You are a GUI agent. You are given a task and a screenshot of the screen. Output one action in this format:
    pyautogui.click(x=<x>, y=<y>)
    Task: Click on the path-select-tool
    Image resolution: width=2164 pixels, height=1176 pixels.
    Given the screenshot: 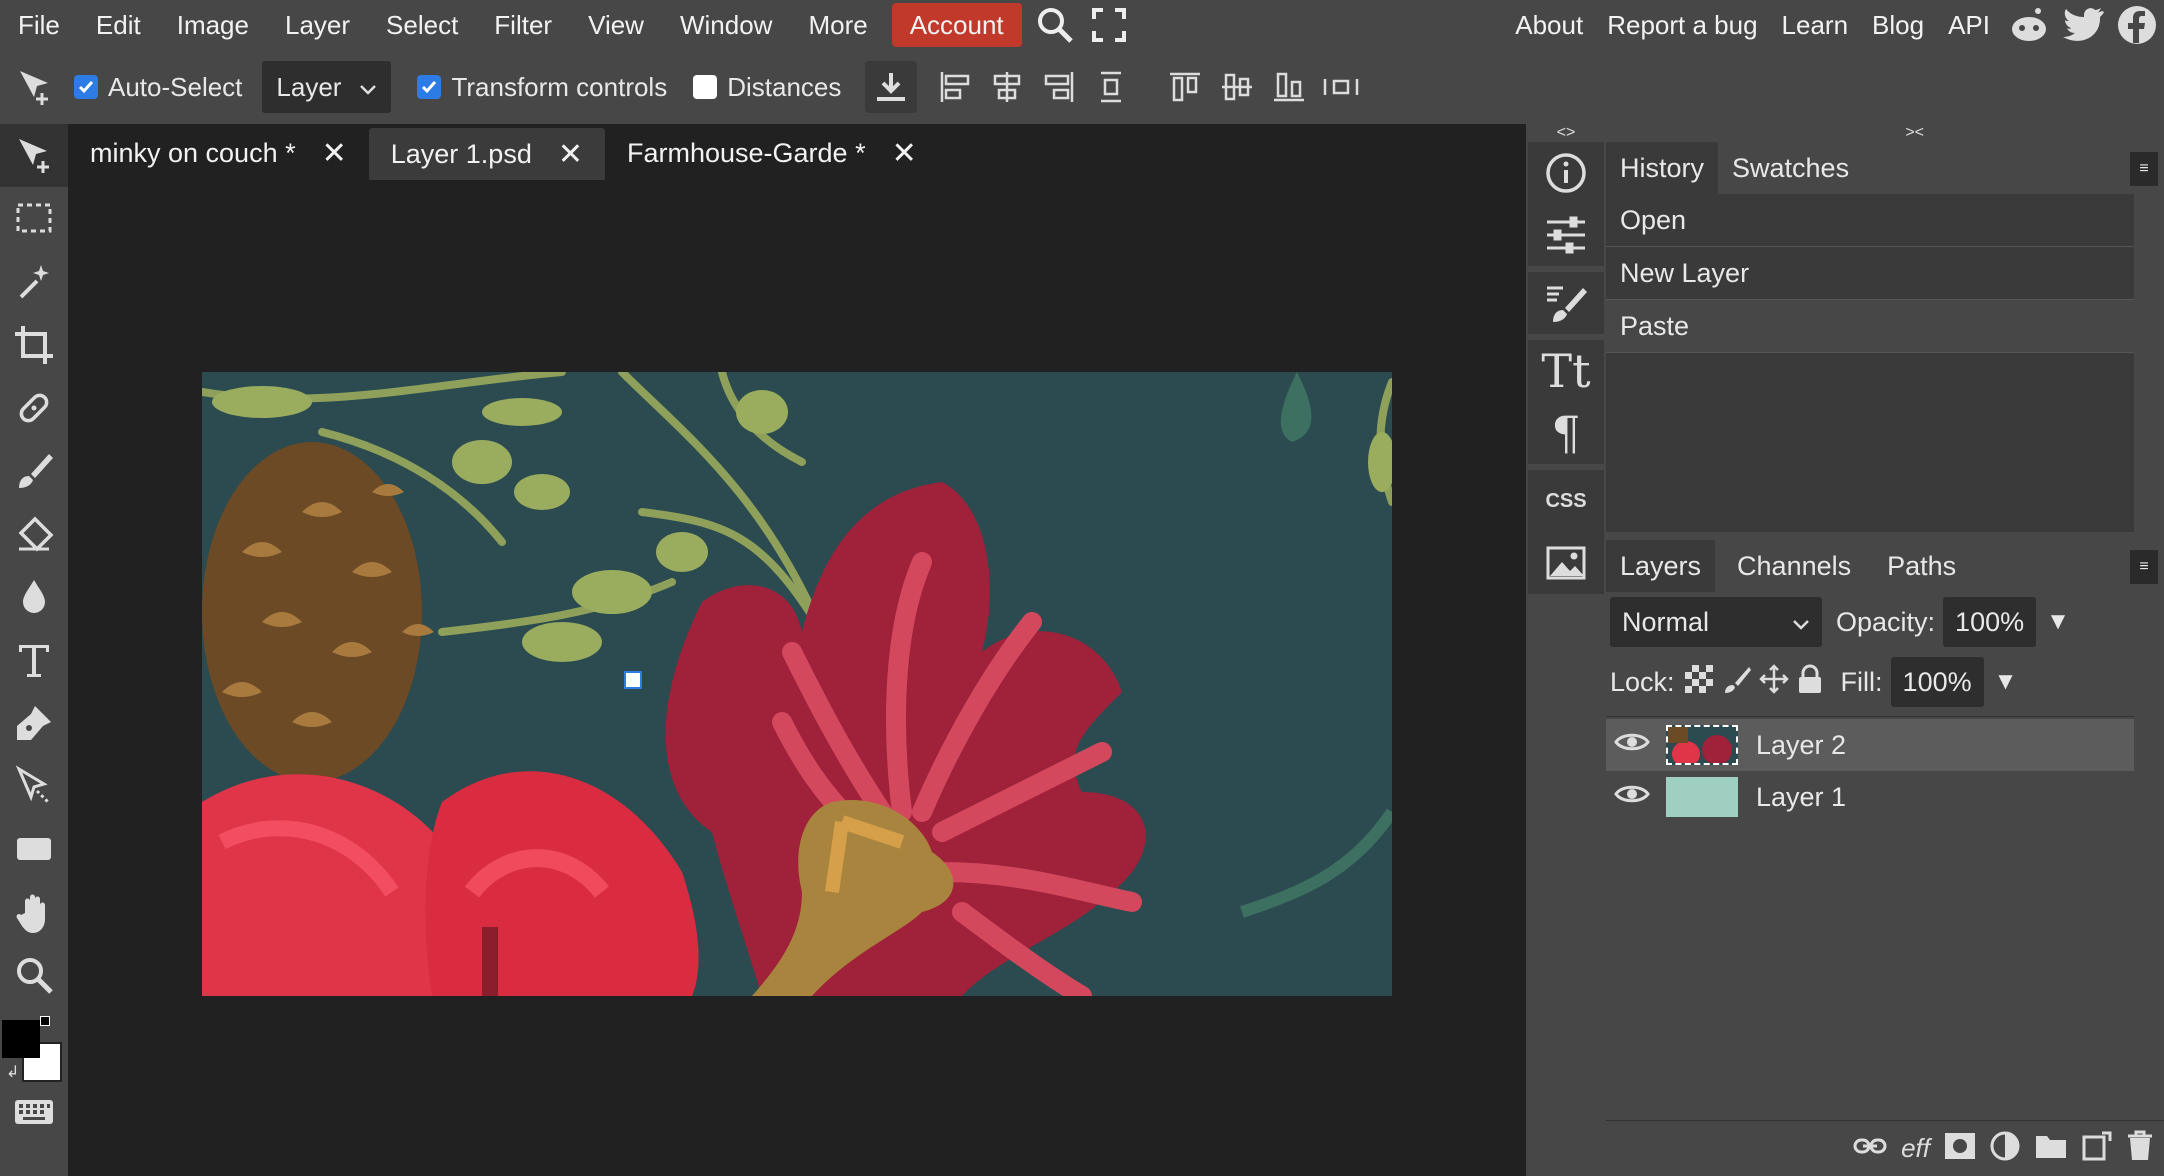 What is the action you would take?
    pyautogui.click(x=34, y=785)
    